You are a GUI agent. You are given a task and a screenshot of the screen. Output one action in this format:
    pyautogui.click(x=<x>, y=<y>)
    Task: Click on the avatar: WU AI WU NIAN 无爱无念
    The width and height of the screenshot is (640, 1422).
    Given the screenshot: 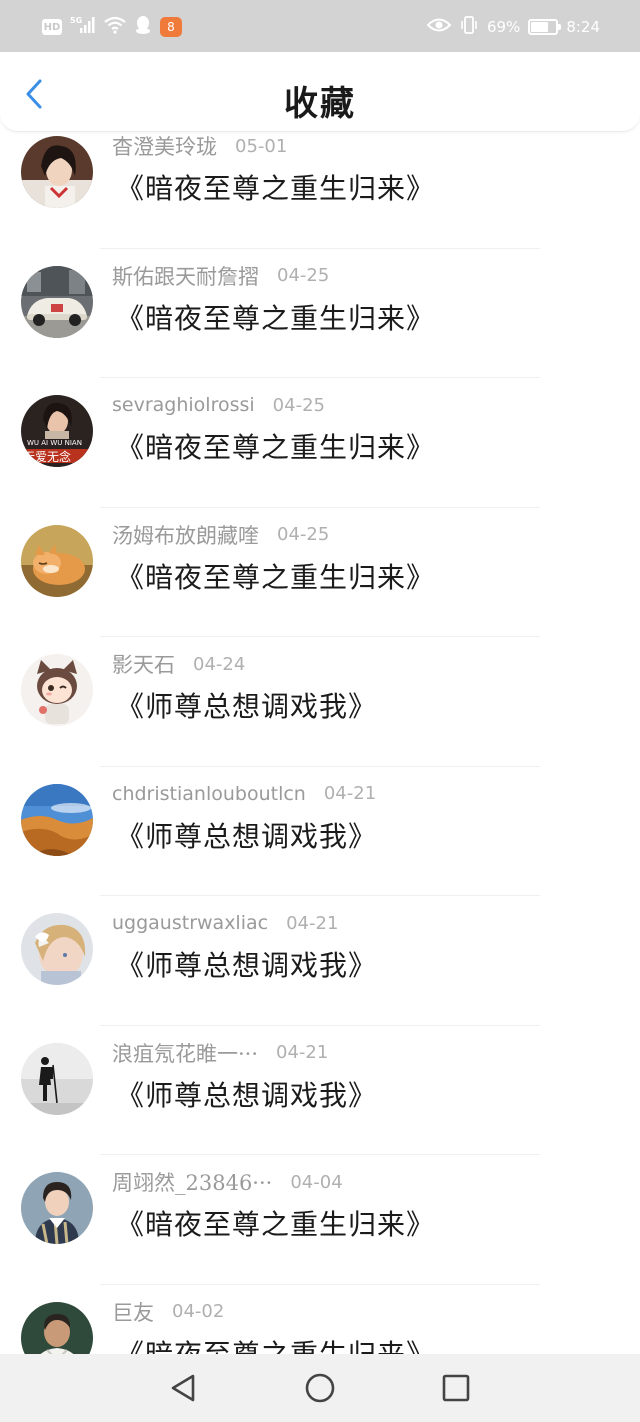 What is the action you would take?
    pyautogui.click(x=57, y=431)
    